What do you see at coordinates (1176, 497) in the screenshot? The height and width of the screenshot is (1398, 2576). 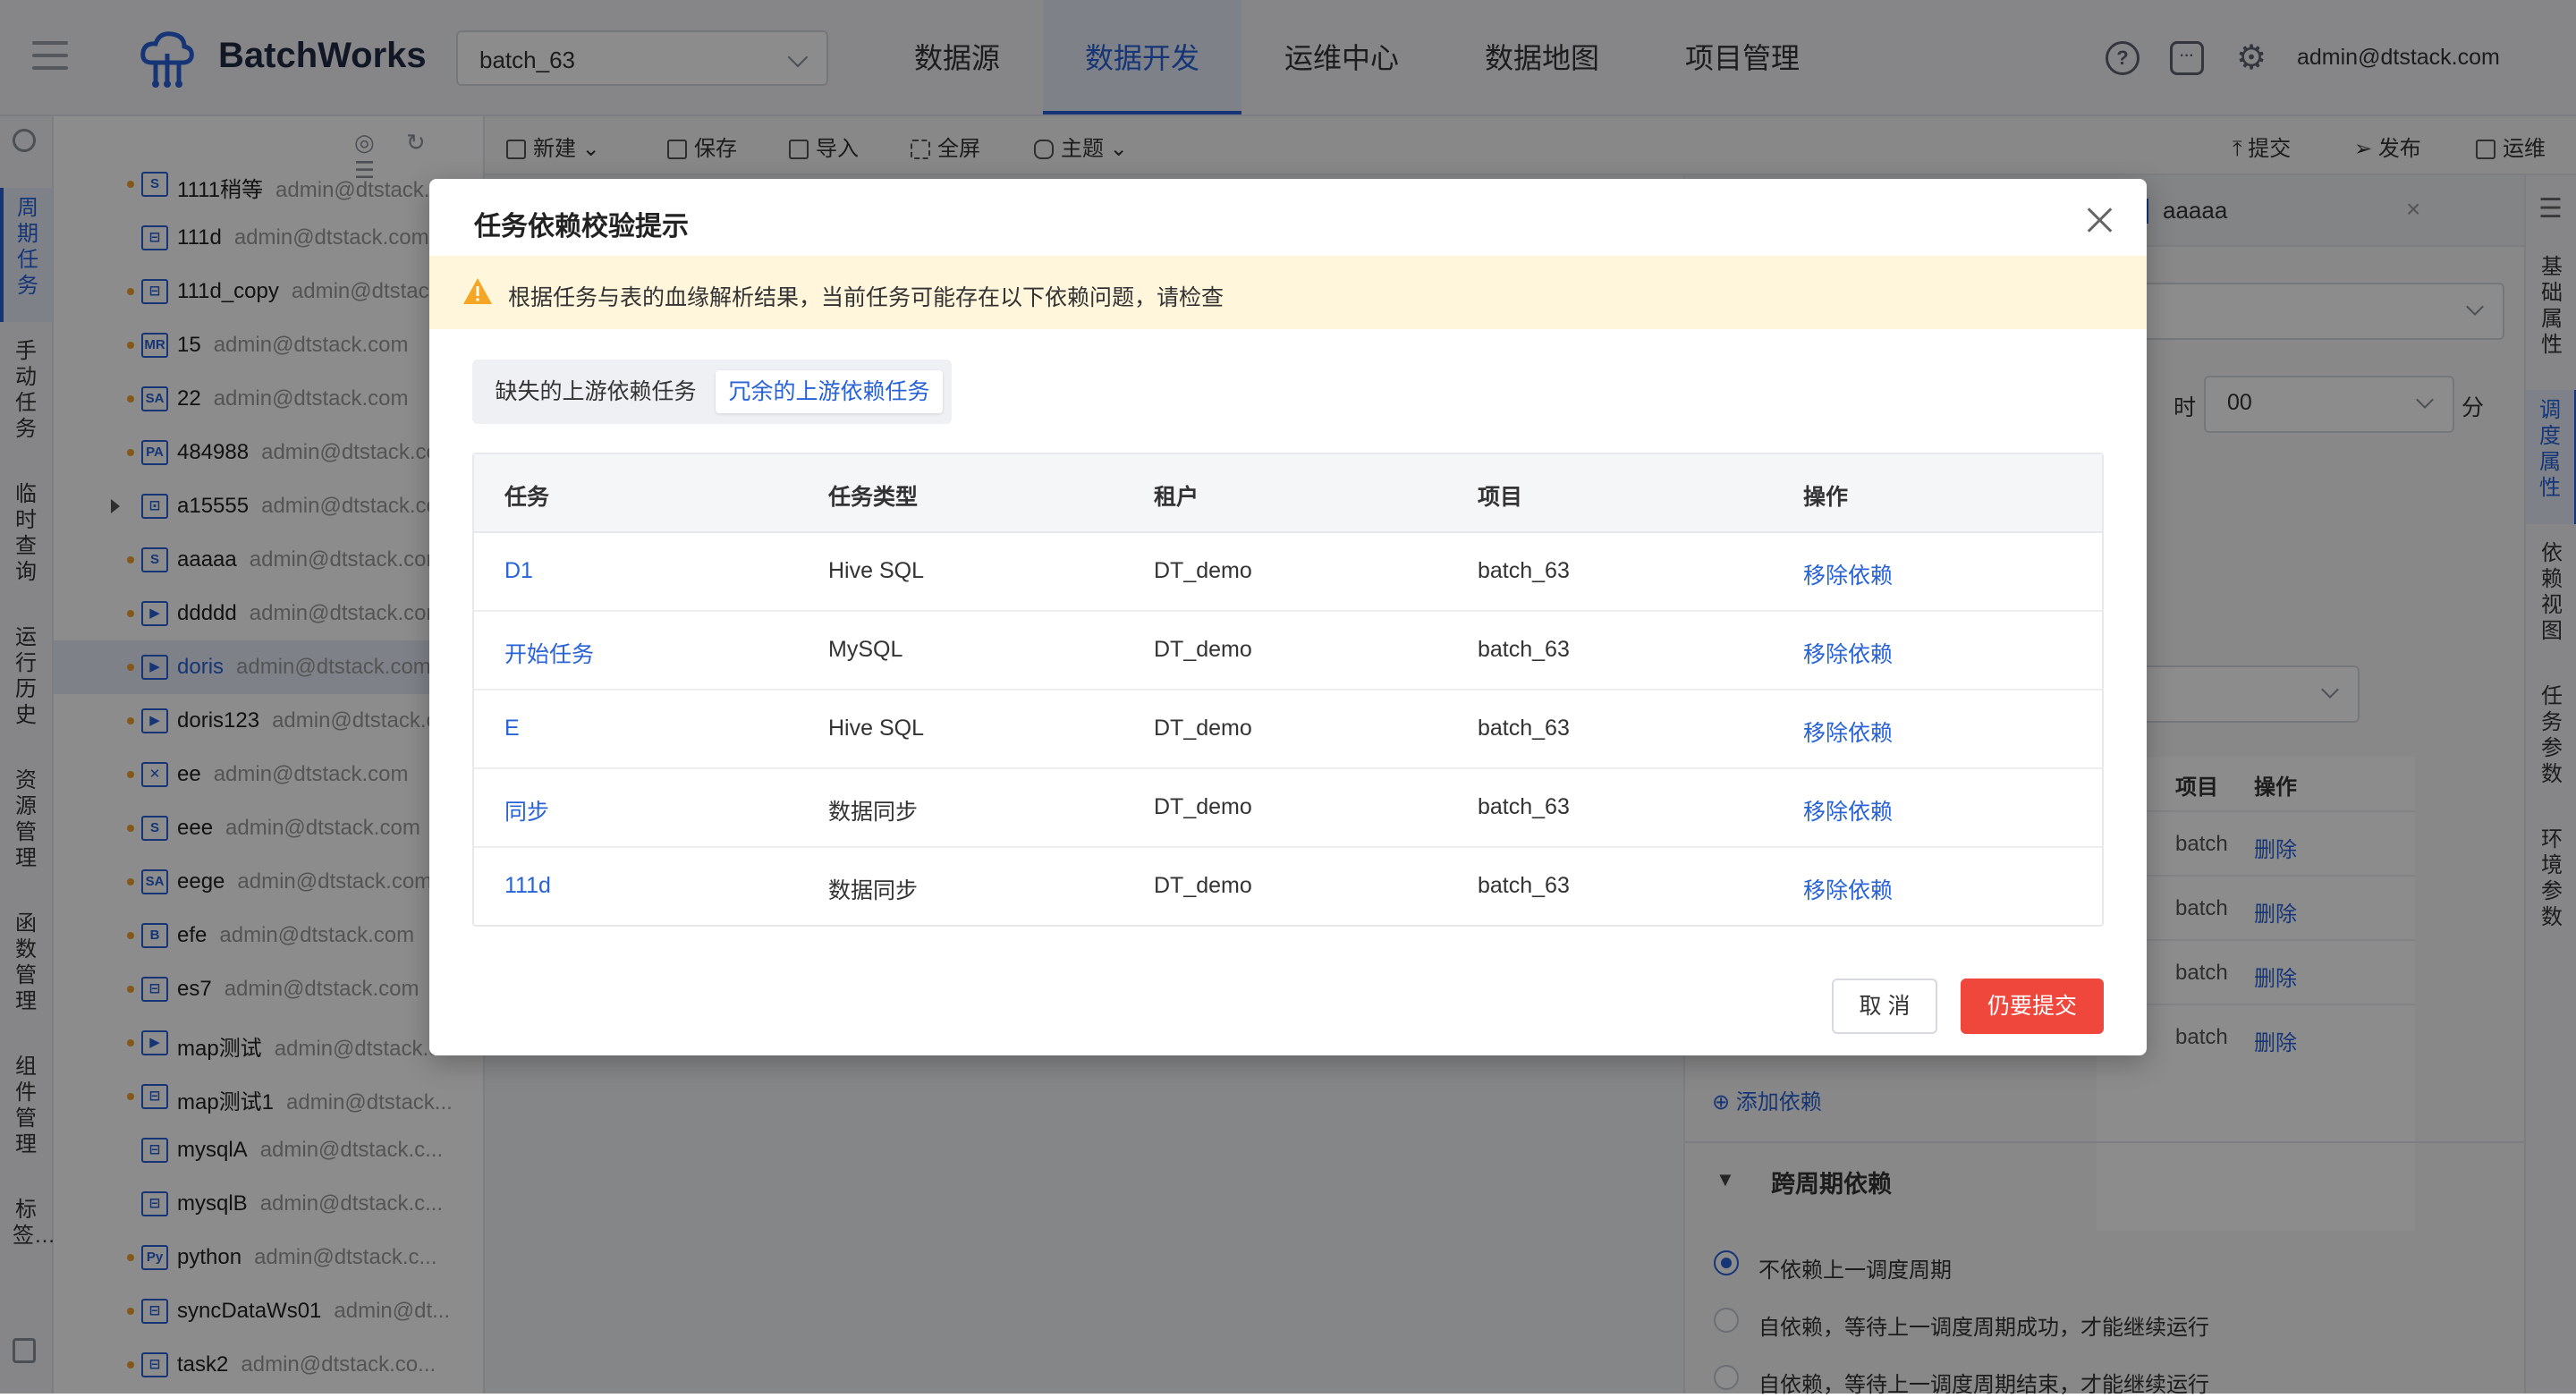 I see `col-tenant: 租户` at bounding box center [1176, 497].